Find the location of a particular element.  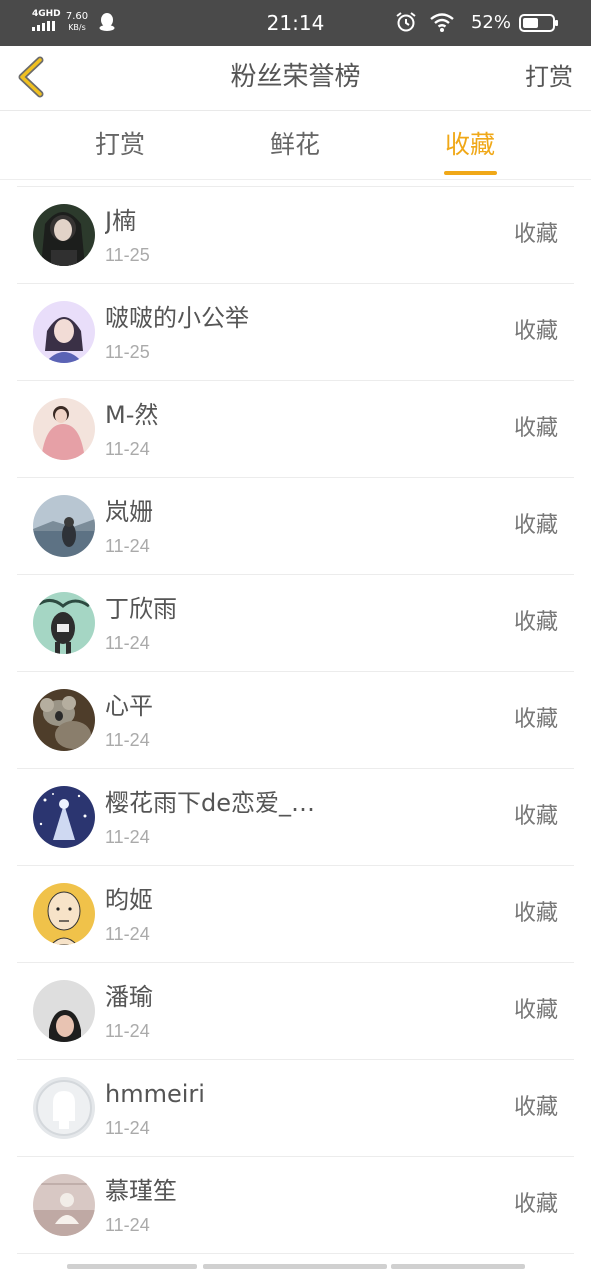

fan-name: hmmeiri is located at coordinates (155, 1094).